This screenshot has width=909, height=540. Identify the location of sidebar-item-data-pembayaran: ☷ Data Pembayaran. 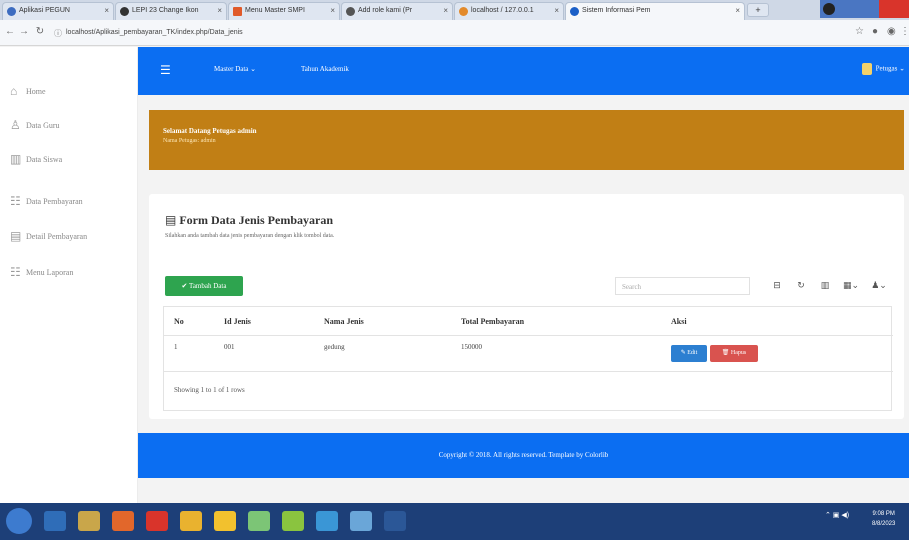
(46, 202).